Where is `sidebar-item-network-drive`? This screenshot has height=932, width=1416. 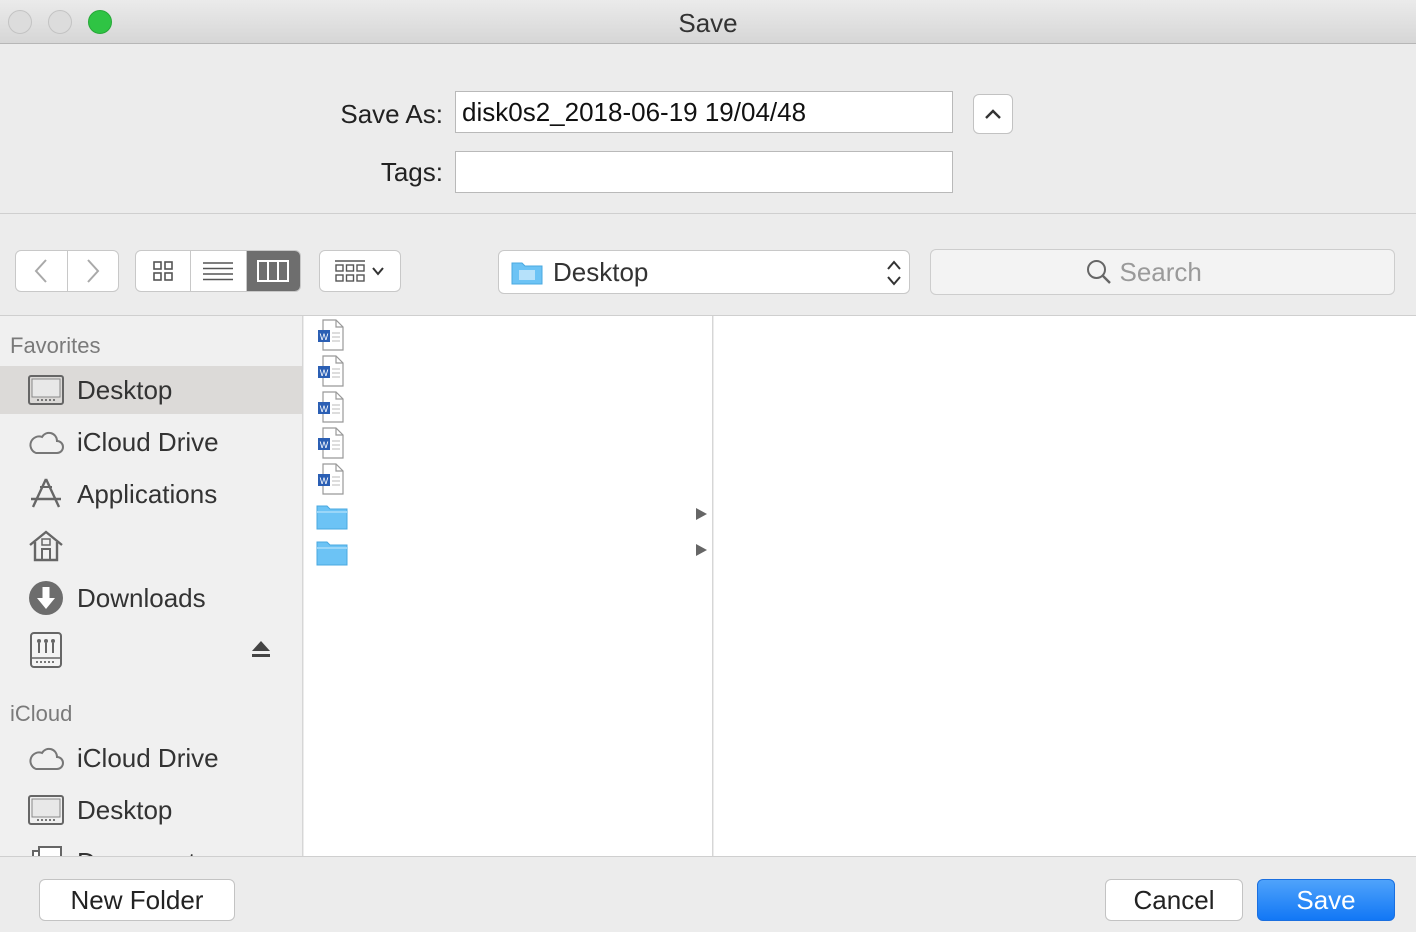
sidebar-item-network-drive is located at coordinates (151, 650).